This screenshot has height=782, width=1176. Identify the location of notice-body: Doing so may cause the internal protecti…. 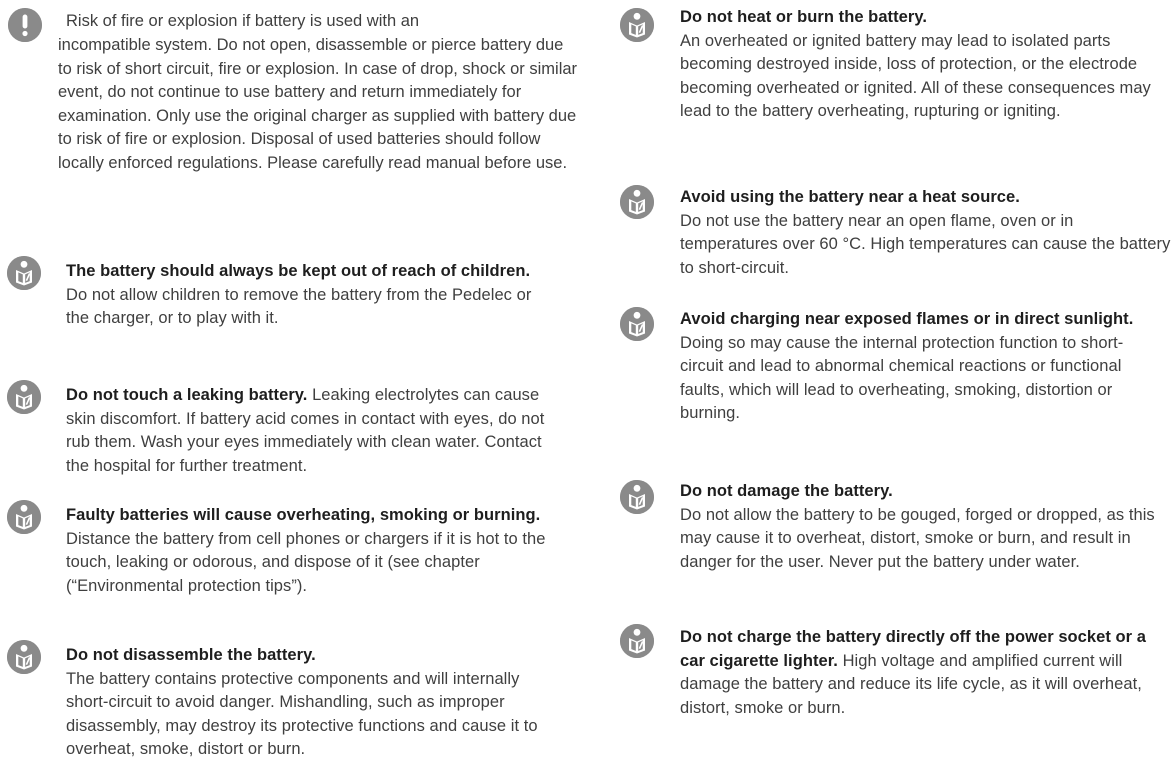
(902, 378).